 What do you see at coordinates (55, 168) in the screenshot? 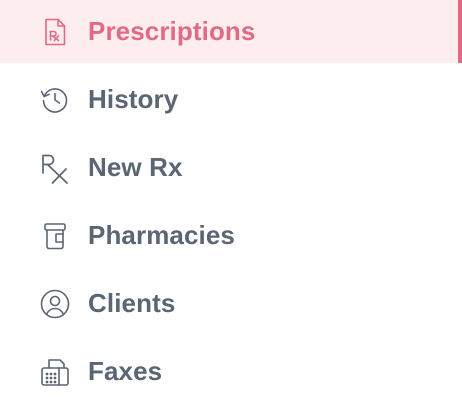
I see `rx-icon` at bounding box center [55, 168].